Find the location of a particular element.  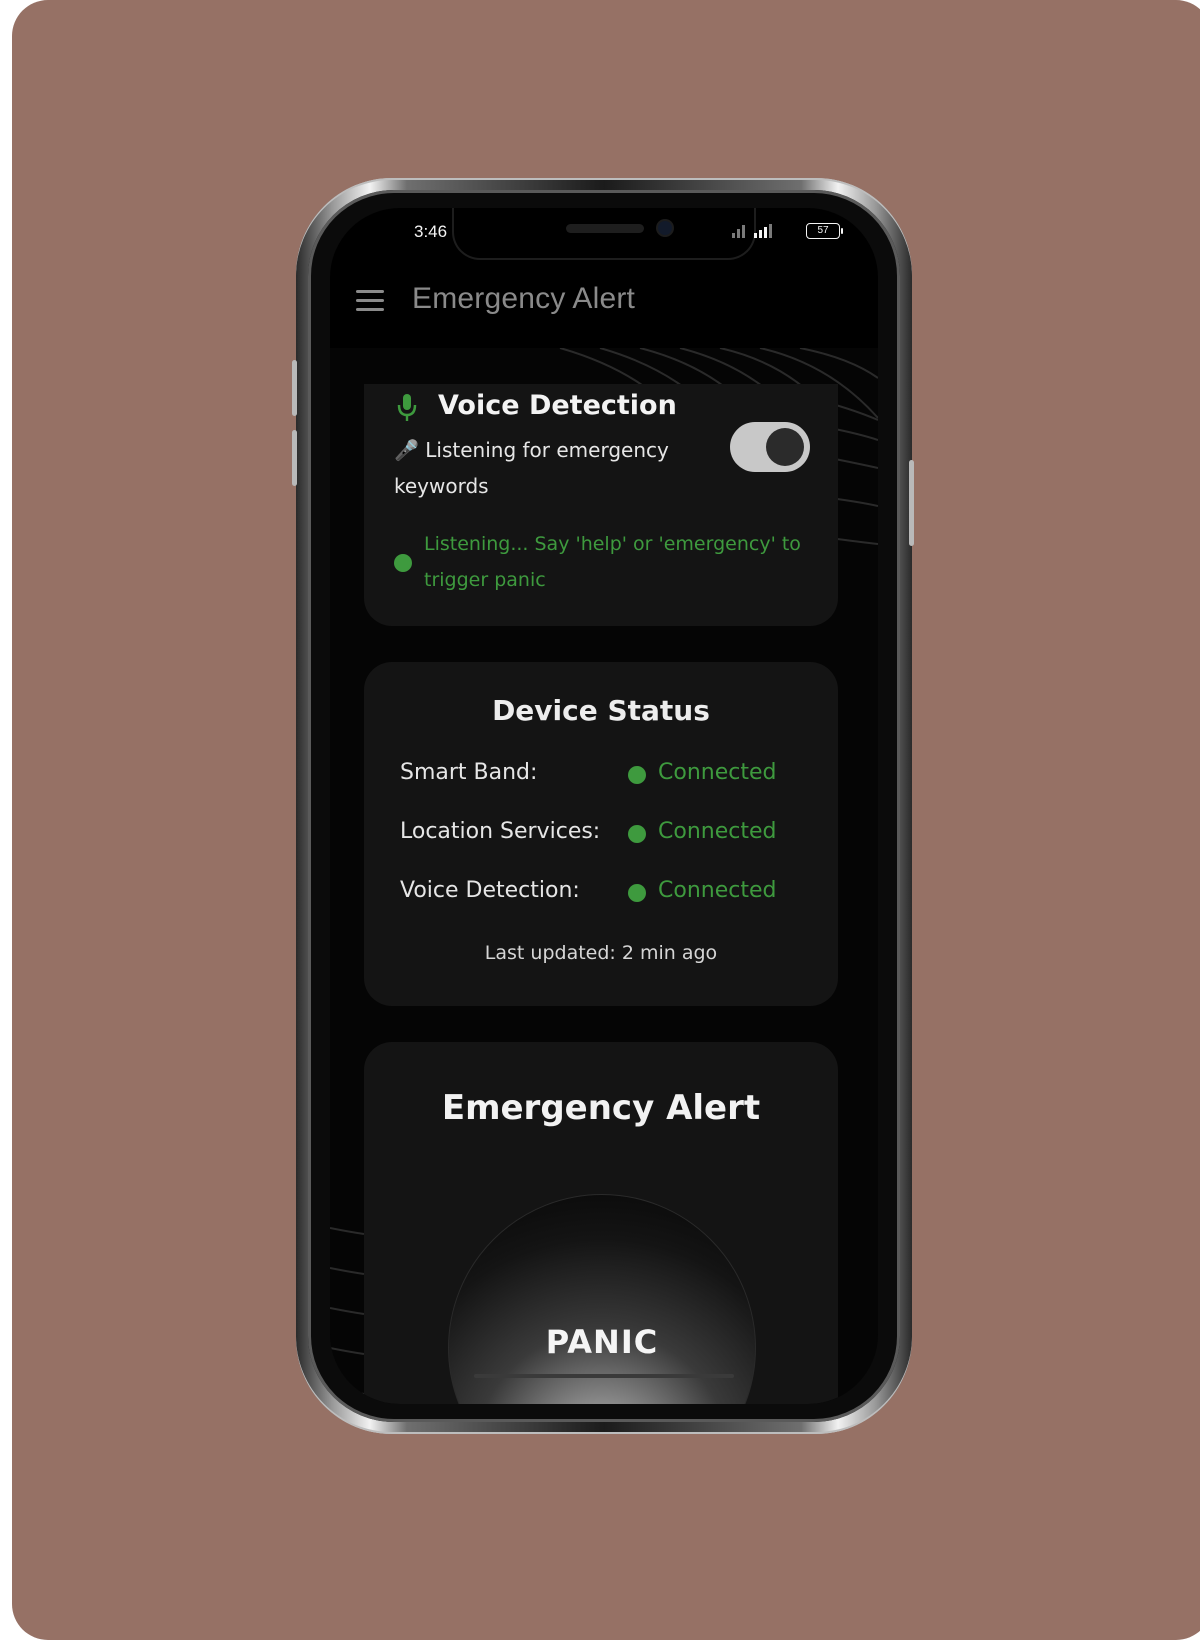

emergency-alert-card: Emergency Alert PANIC is located at coordinates (601, 1223).